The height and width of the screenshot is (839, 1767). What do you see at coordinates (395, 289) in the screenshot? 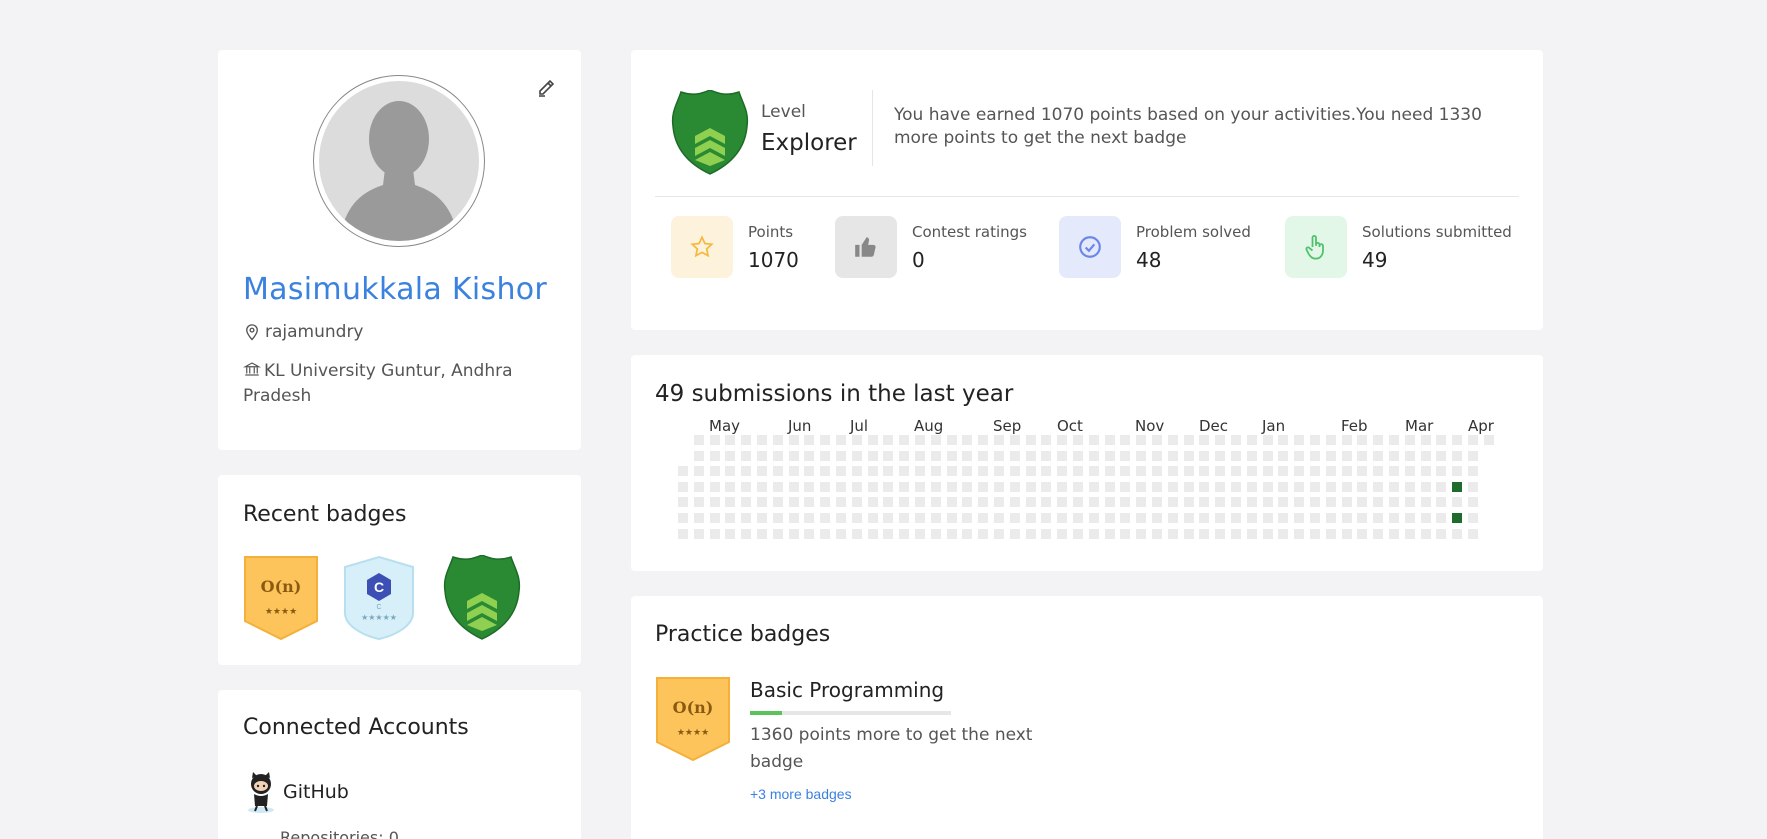
I see `profile-name: Masimukkala Kishor` at bounding box center [395, 289].